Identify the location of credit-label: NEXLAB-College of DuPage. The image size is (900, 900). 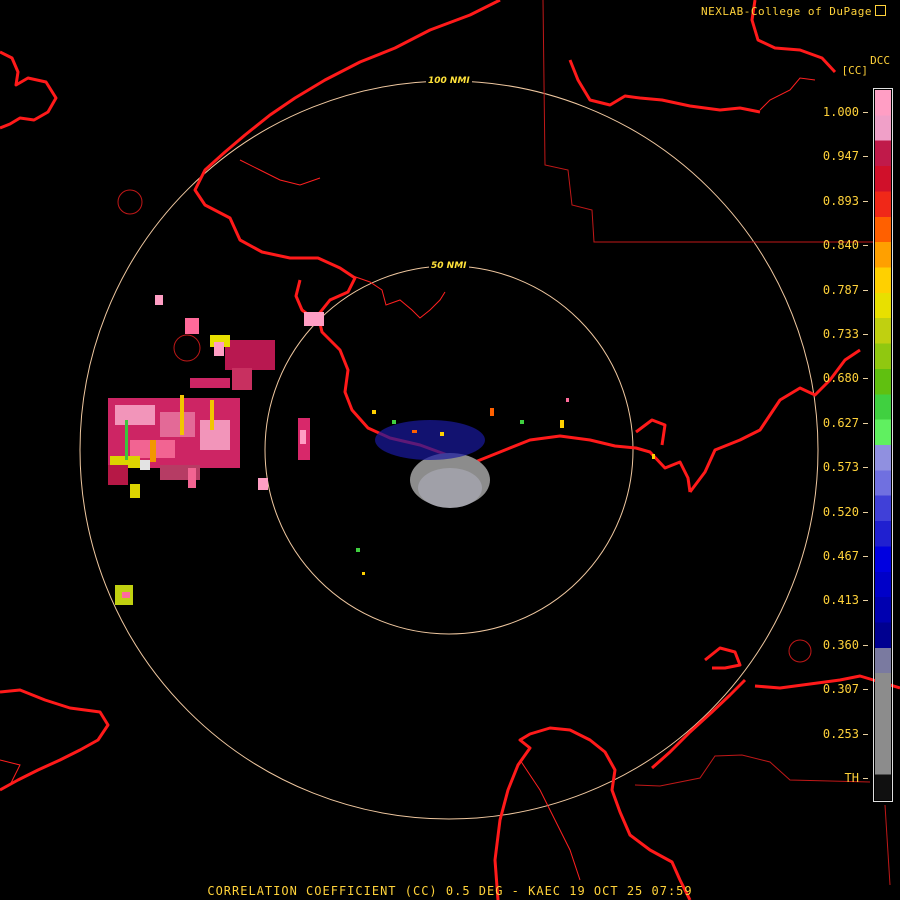
(793, 11).